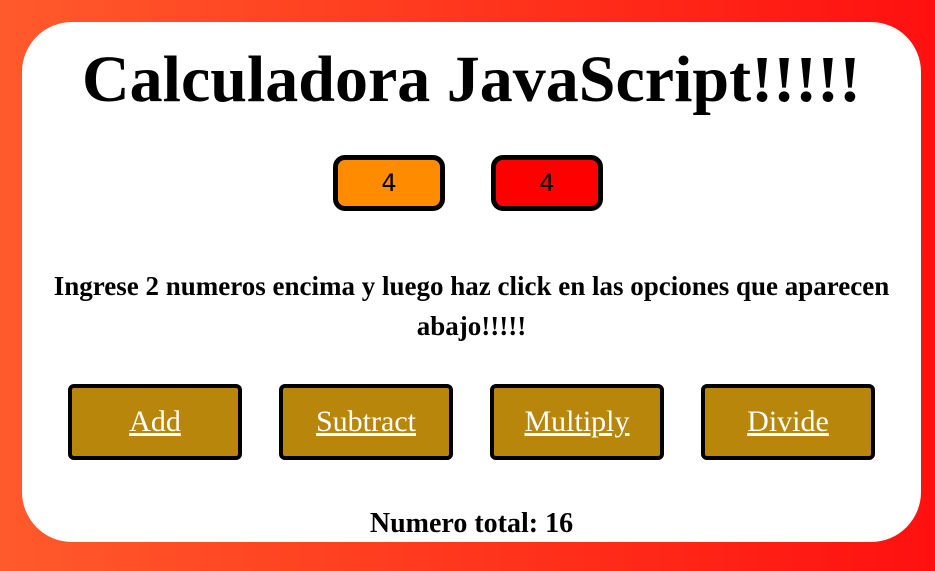 Image resolution: width=935 pixels, height=571 pixels. I want to click on multiply-button: Multiply, so click(577, 422).